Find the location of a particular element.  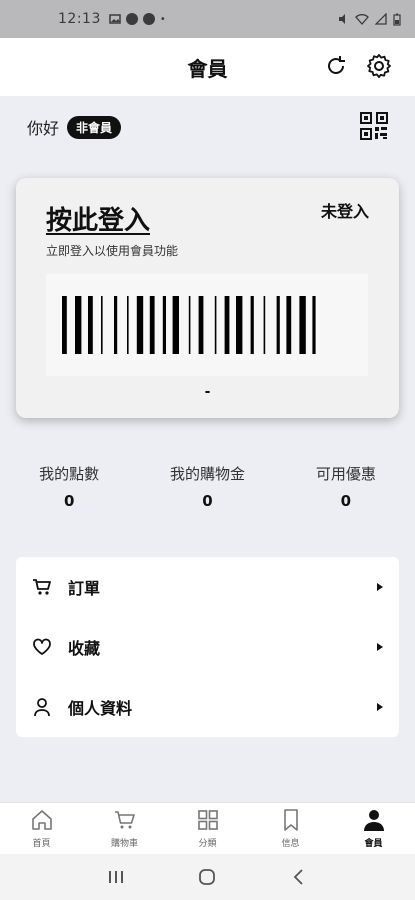

menu-item-profile: 個人資料 is located at coordinates (207, 707).